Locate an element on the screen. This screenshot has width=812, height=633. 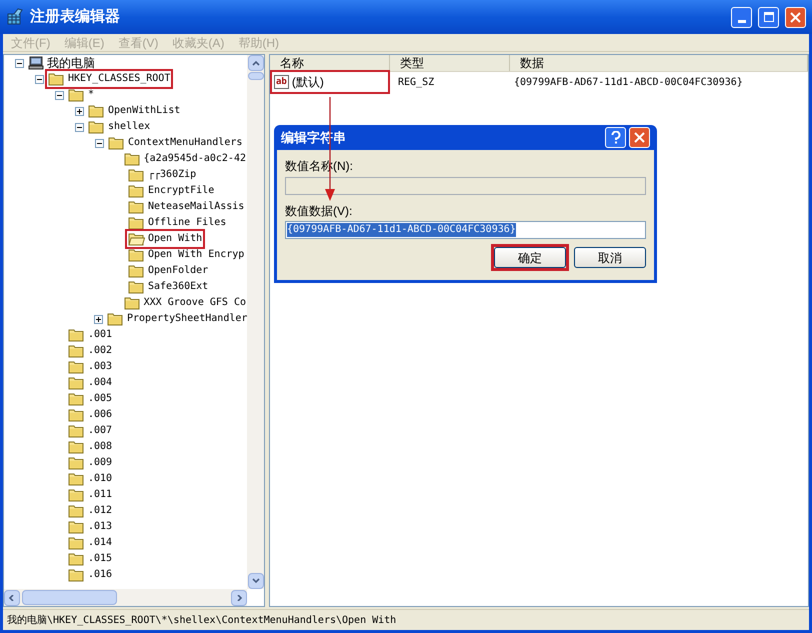
value-data-field: {09799AFB-AD67-11d1-ABCD-00C04FC30936} is located at coordinates (465, 230).